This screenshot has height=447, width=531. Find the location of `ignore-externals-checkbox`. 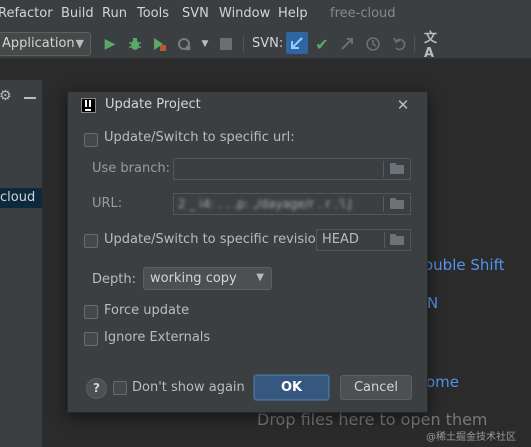

ignore-externals-checkbox is located at coordinates (91, 339).